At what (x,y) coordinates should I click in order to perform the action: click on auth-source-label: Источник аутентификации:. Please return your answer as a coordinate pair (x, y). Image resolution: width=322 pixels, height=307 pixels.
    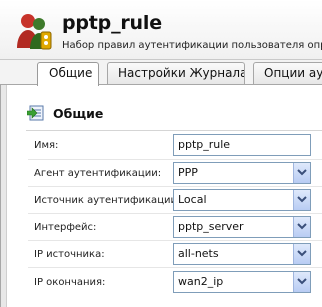
    Looking at the image, I should click on (107, 200).